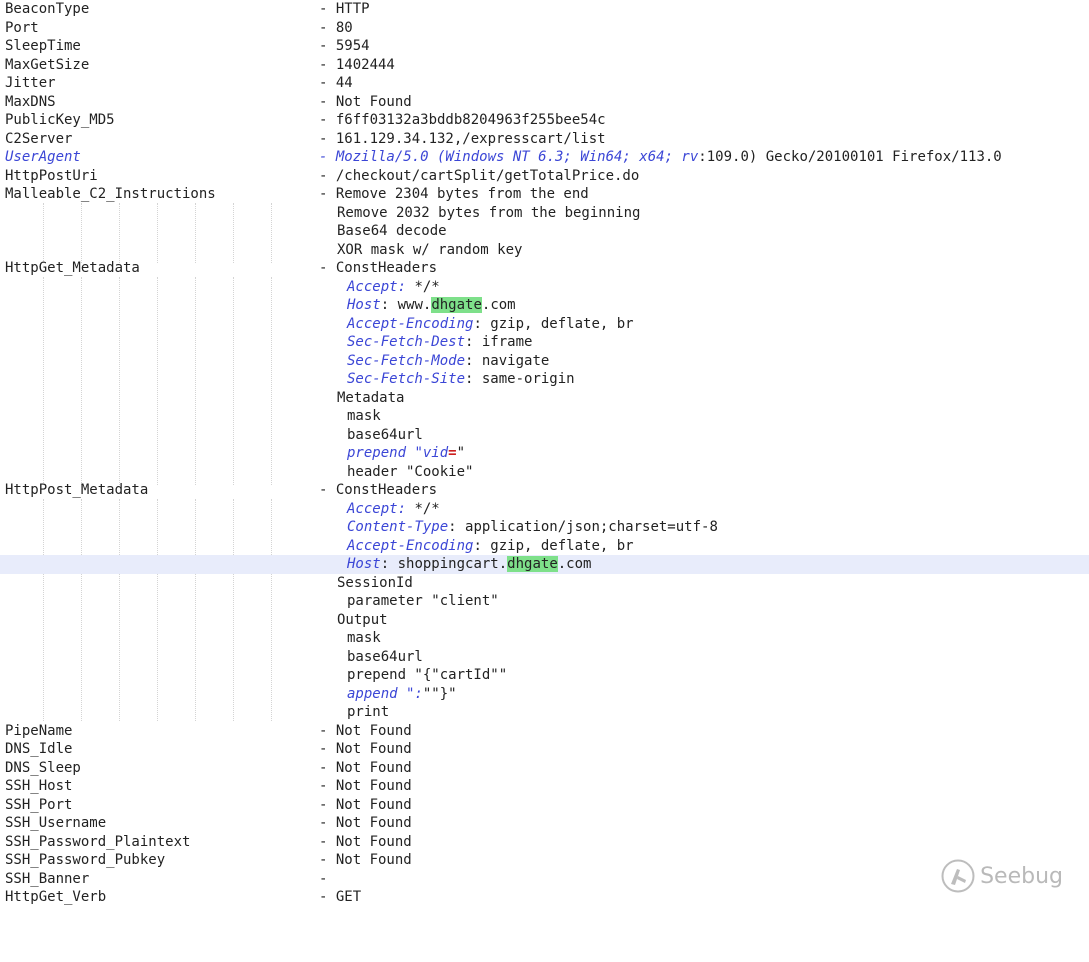  I want to click on config-key: UserAgent, so click(43, 157).